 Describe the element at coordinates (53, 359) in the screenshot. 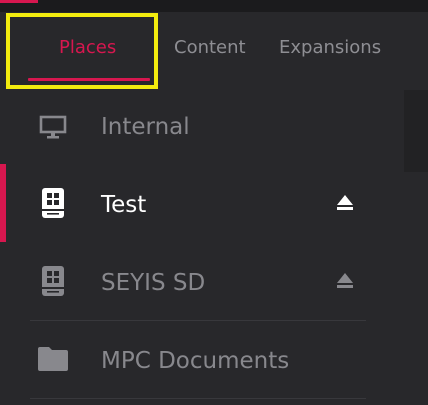

I see `folder-icon` at that location.